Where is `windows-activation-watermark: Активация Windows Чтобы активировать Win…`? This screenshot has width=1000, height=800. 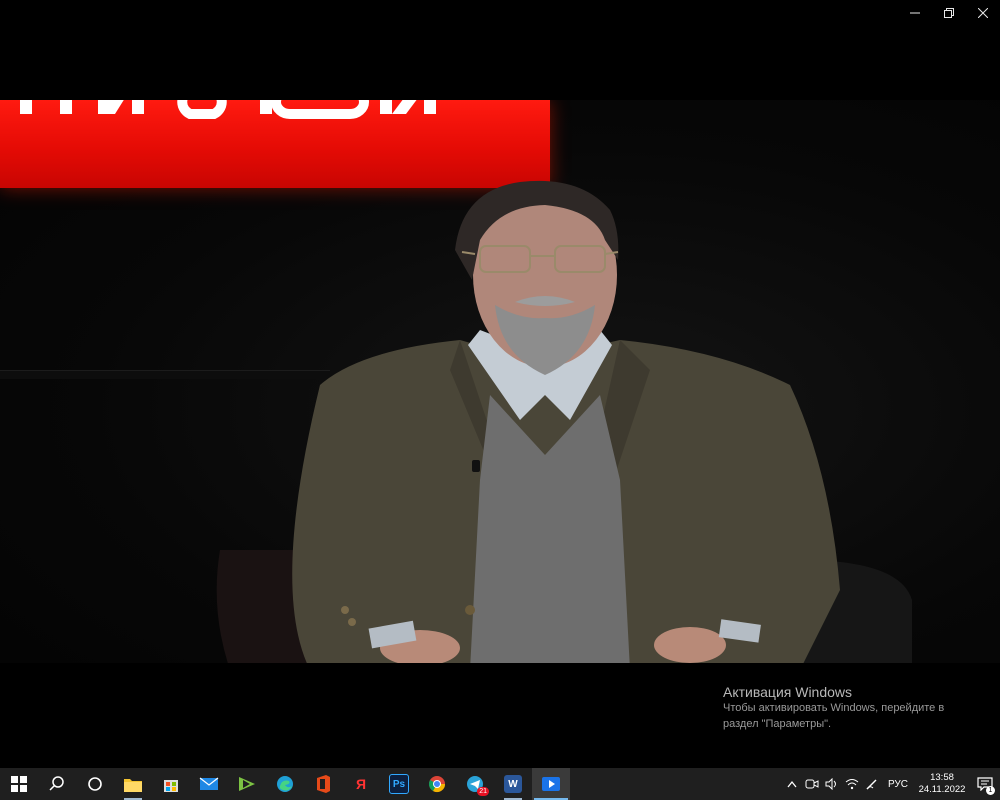 windows-activation-watermark: Активация Windows Чтобы активировать Win… is located at coordinates (833, 708).